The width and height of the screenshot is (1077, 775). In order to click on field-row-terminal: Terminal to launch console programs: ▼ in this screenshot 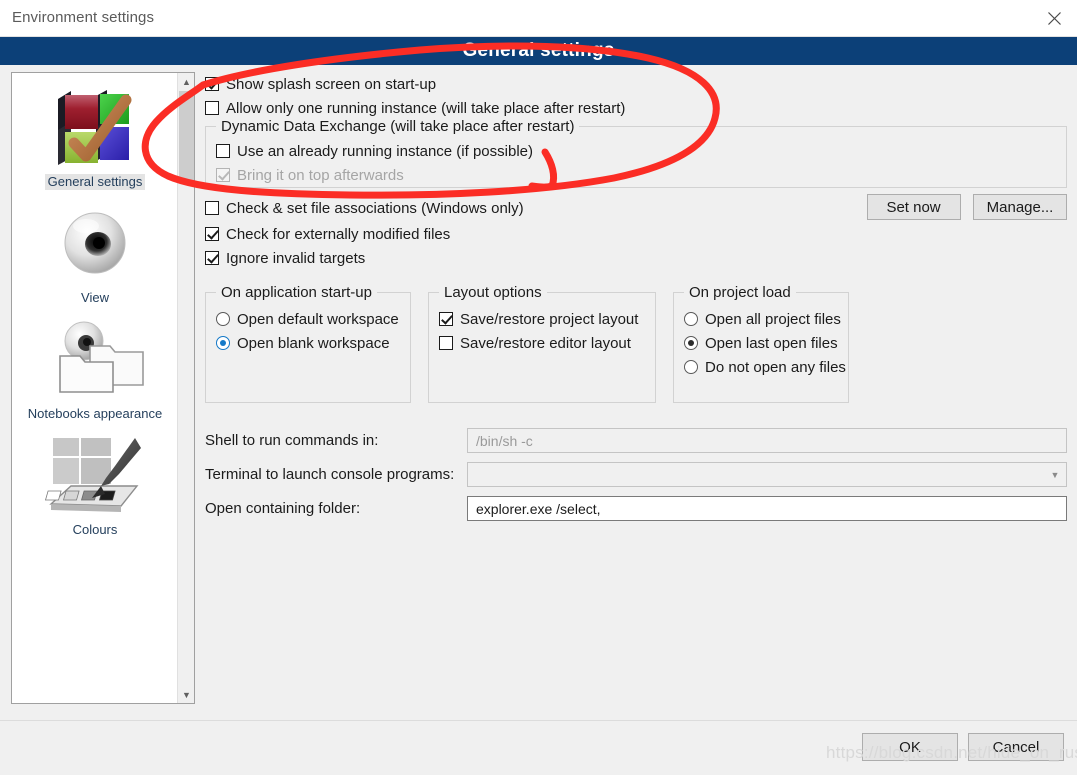, I will do `click(636, 474)`.